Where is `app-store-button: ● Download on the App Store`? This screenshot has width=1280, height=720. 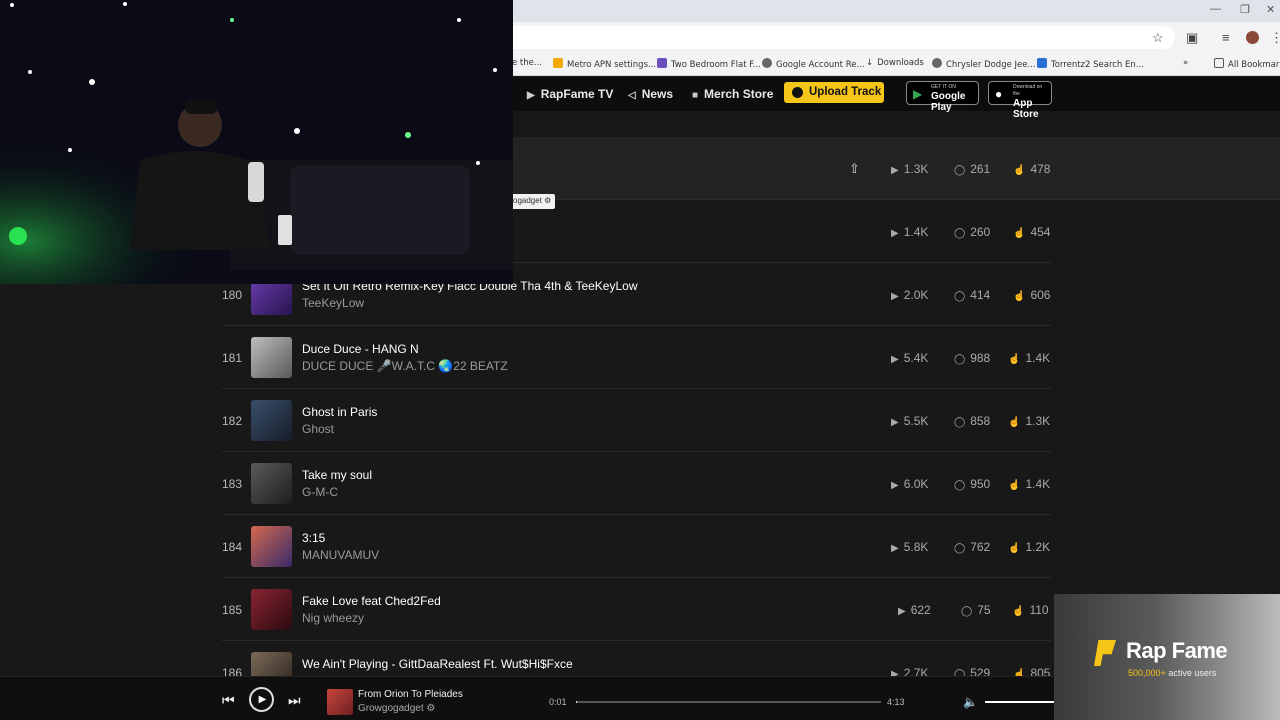
app-store-button: ● Download on the App Store is located at coordinates (1020, 100).